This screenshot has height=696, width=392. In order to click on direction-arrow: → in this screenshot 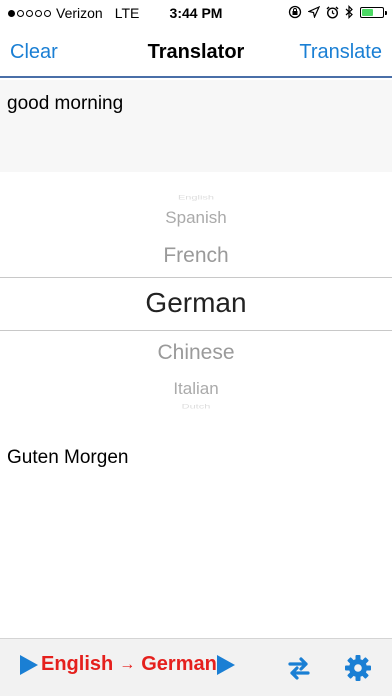, I will do `click(127, 664)`.